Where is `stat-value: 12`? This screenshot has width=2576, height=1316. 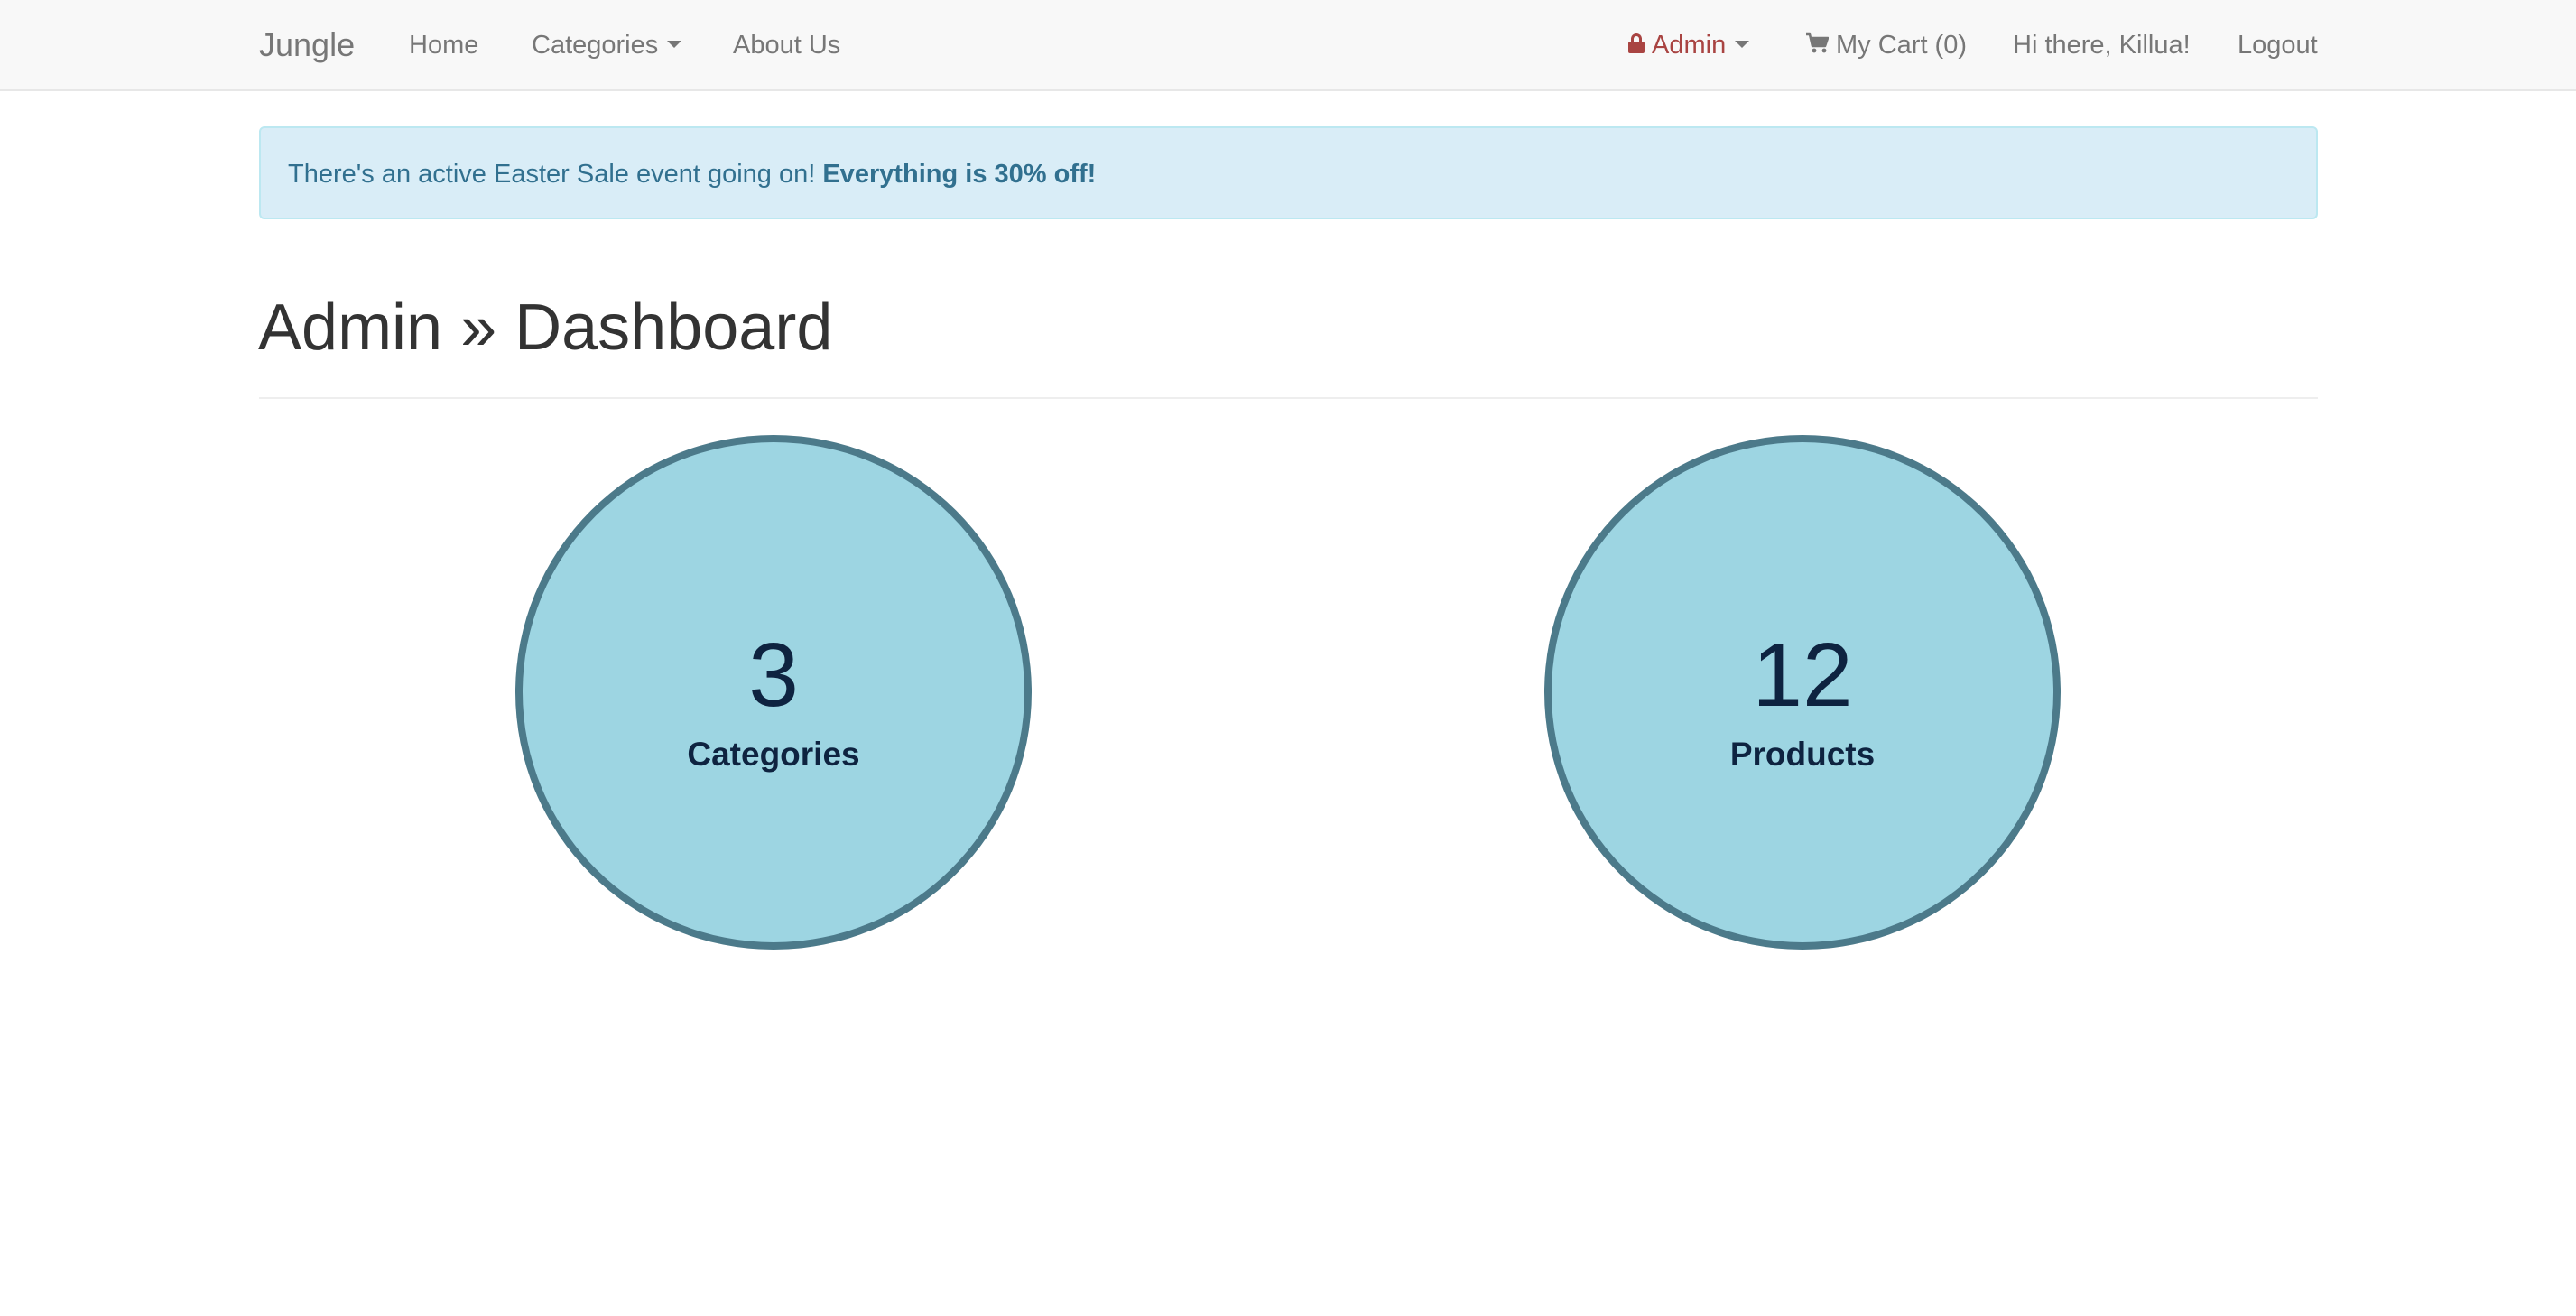
stat-value: 12 is located at coordinates (1802, 675).